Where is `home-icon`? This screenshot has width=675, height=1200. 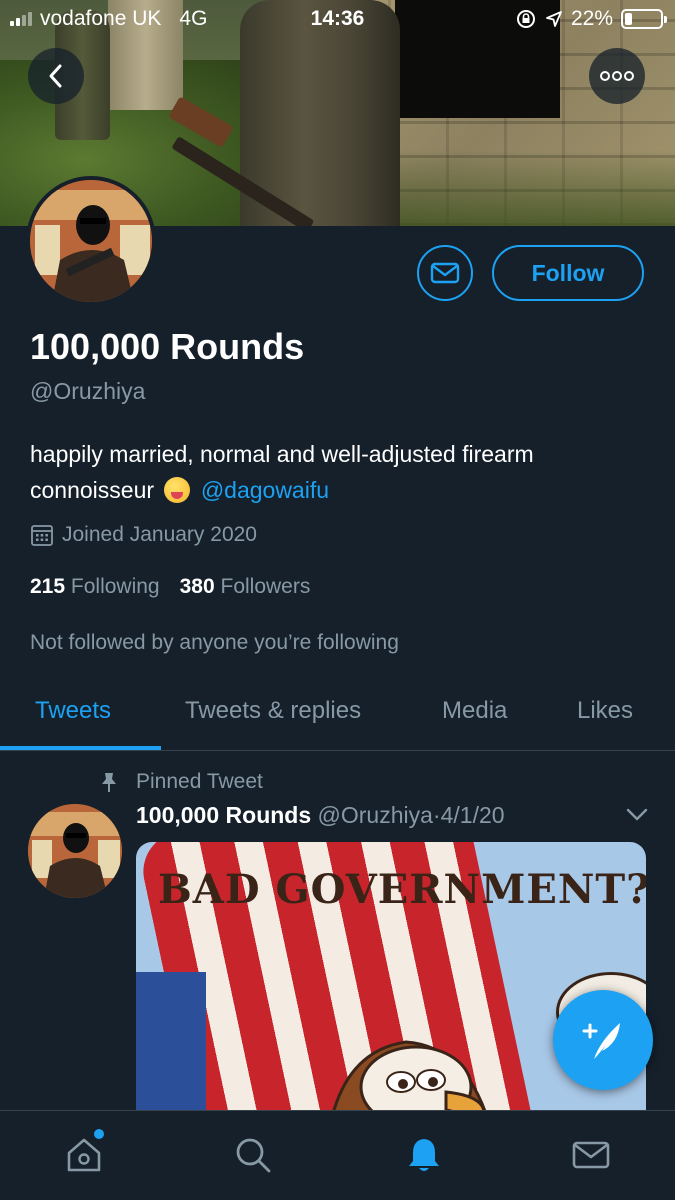 home-icon is located at coordinates (84, 1155).